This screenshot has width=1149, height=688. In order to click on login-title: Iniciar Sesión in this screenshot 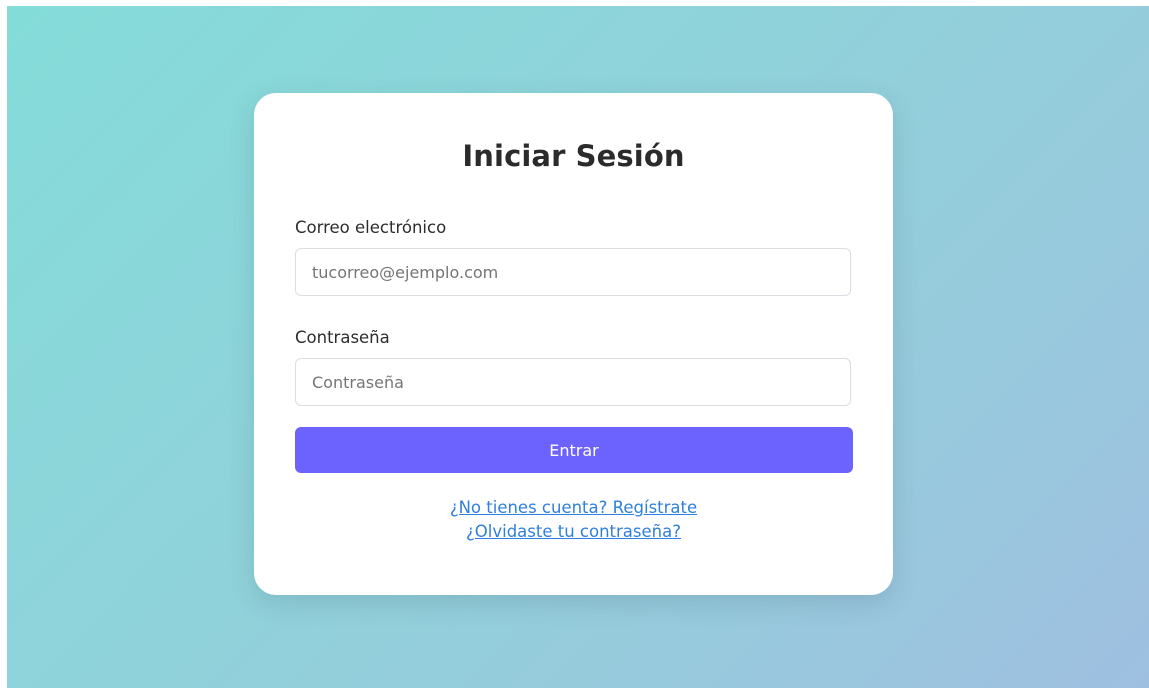, I will do `click(573, 156)`.